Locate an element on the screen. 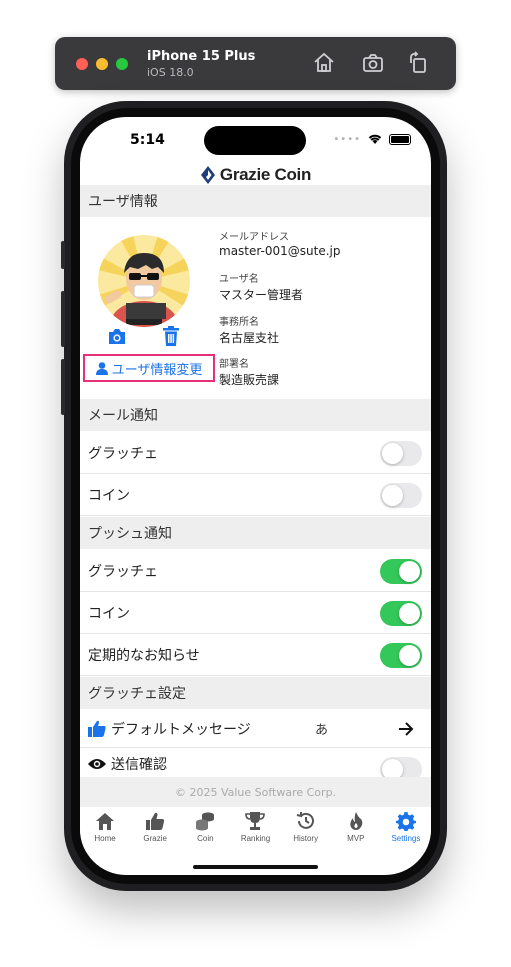  battery-icon is located at coordinates (400, 139).